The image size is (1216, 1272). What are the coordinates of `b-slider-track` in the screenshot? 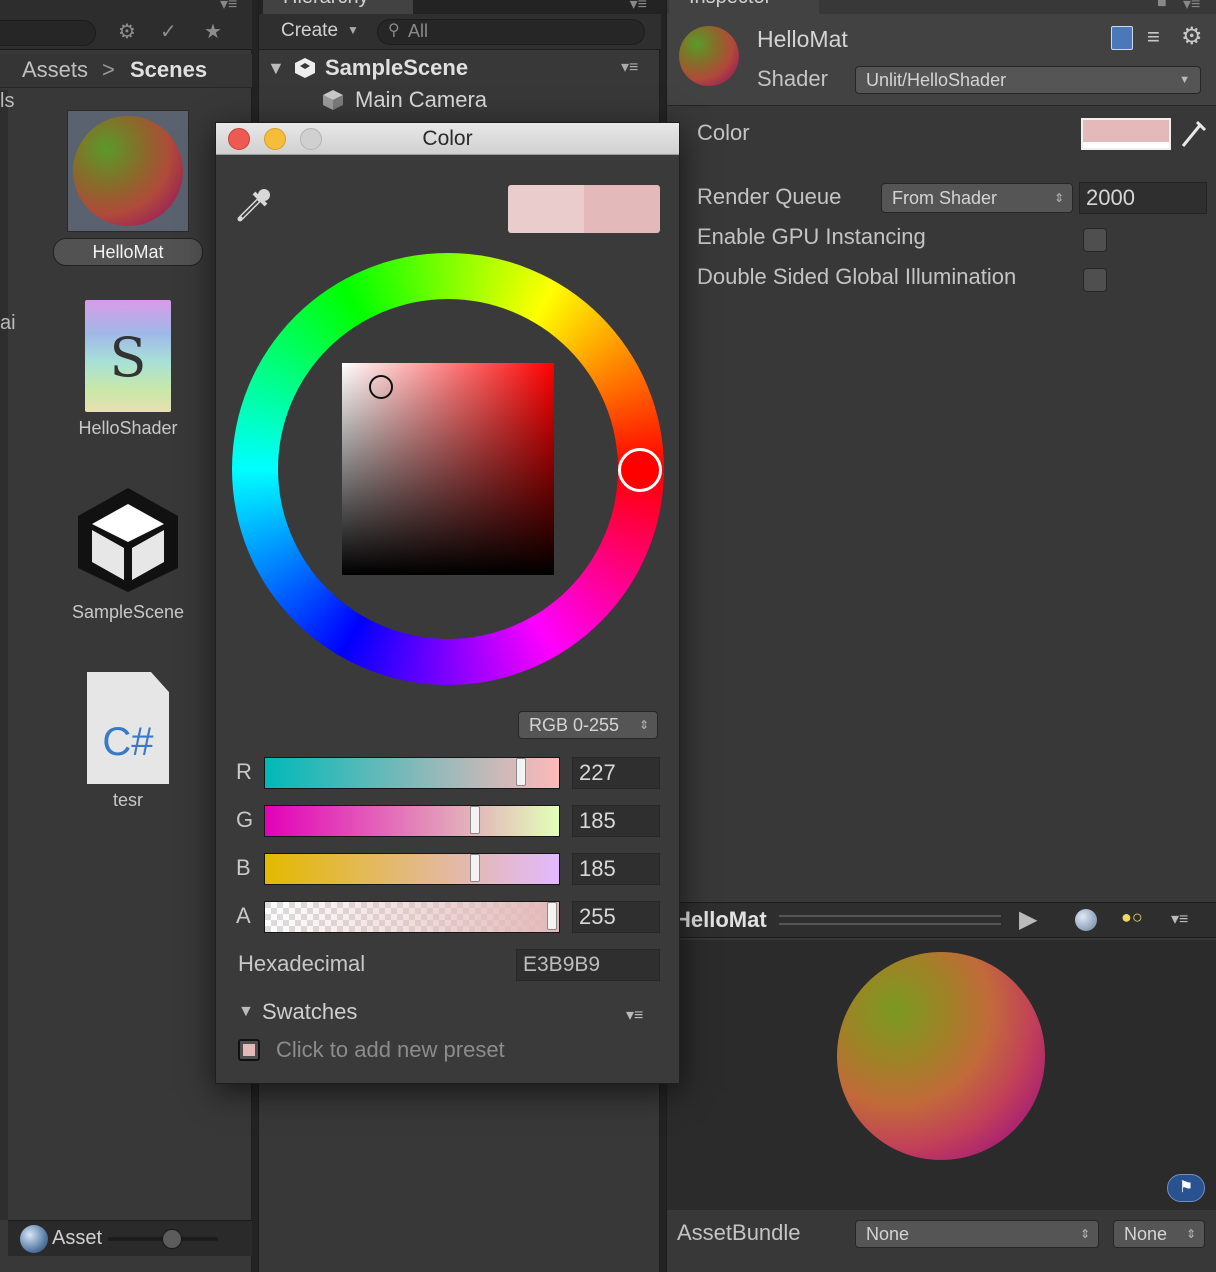 It's located at (412, 869).